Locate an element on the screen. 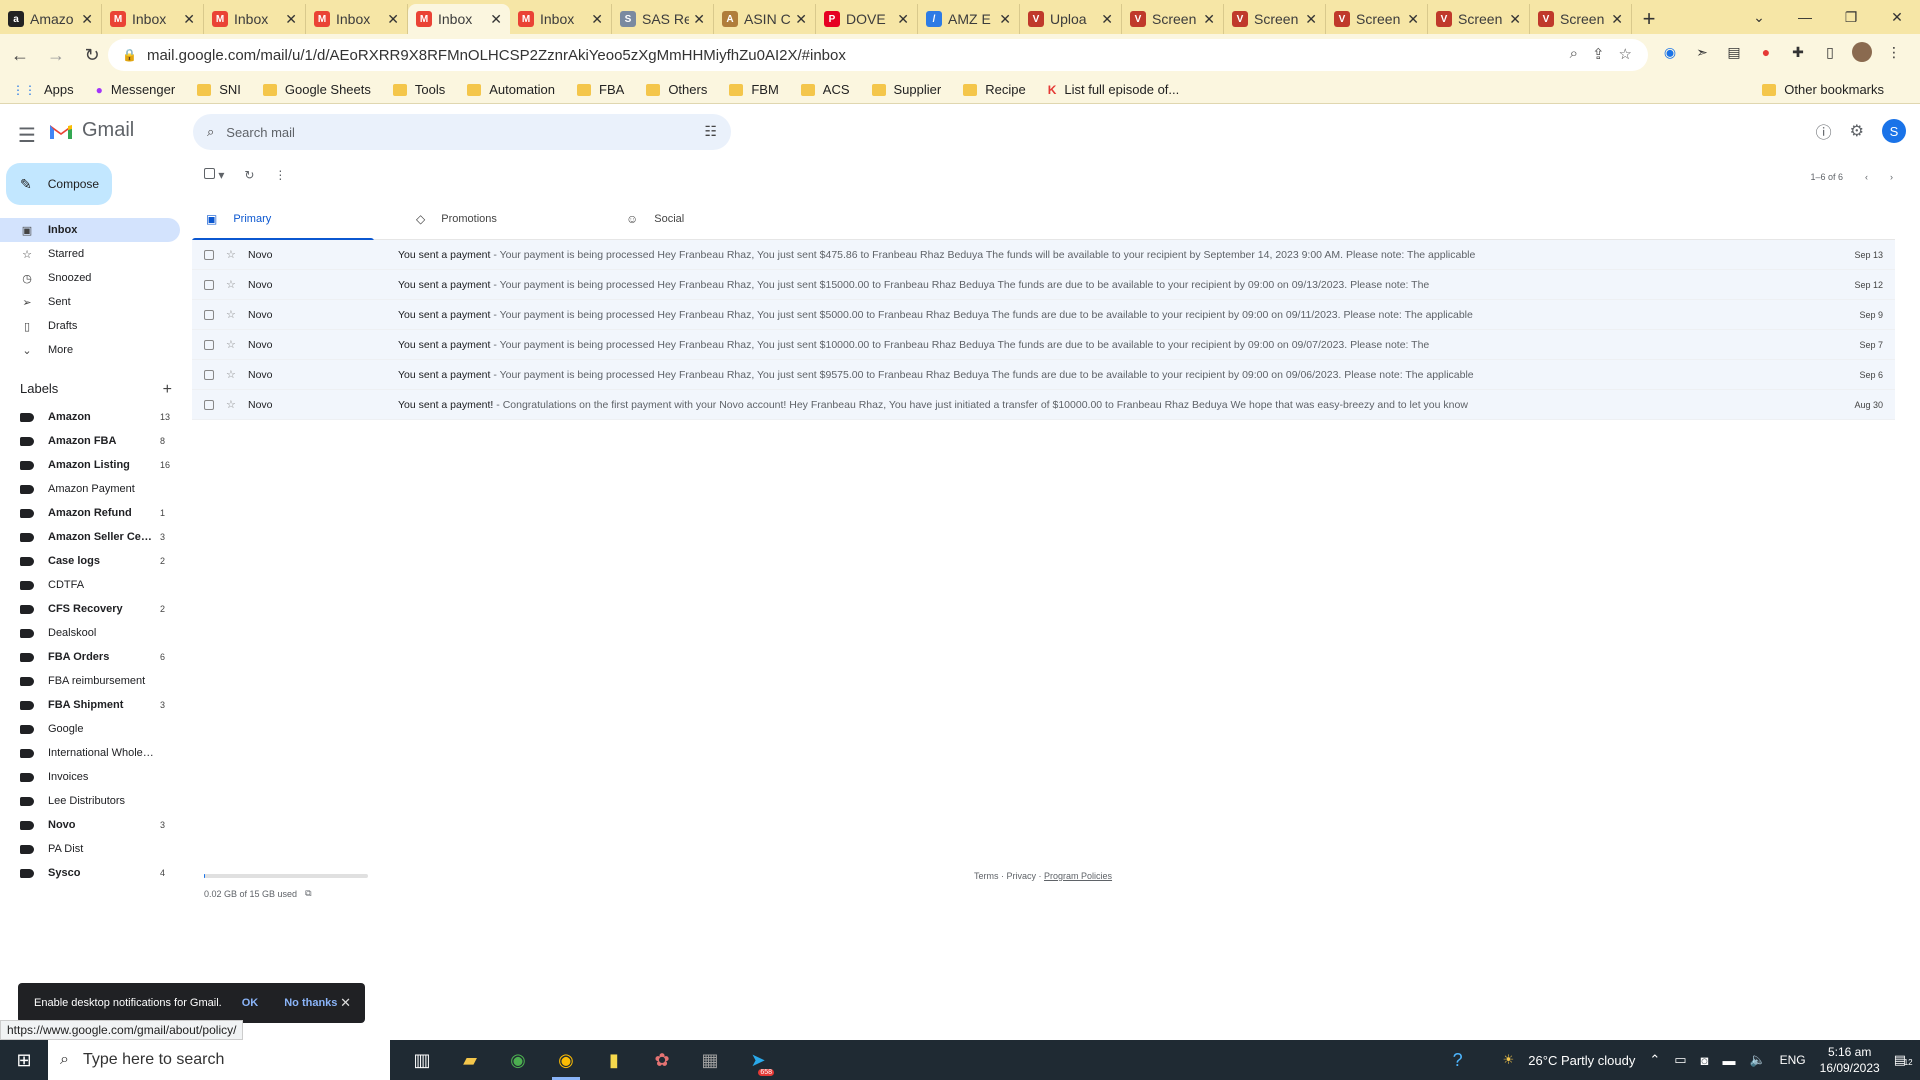 This screenshot has height=1080, width=1920. nav-item-starred: ☆ Starred is located at coordinates (90, 254).